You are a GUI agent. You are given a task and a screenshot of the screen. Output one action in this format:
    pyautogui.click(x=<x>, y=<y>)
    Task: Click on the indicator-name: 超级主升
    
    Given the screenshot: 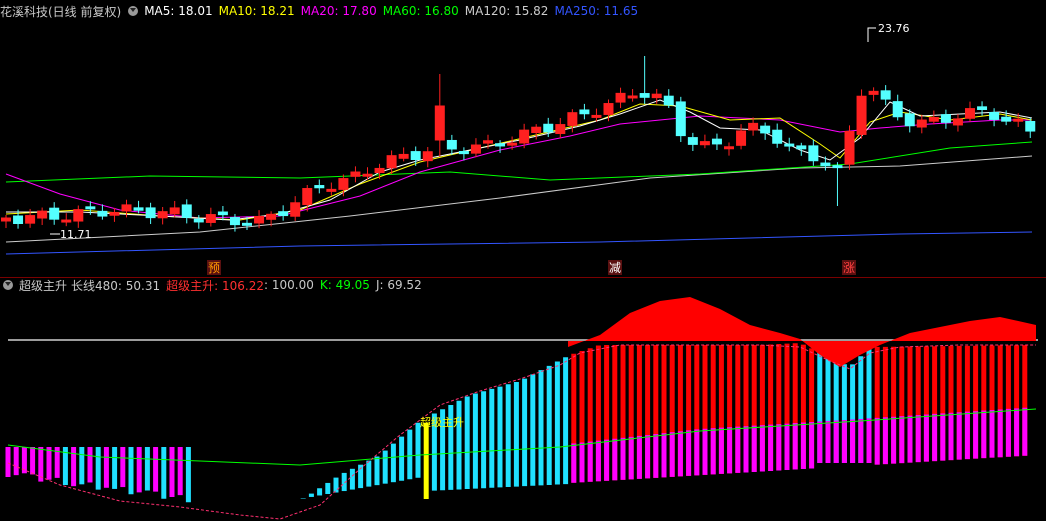 What is the action you would take?
    pyautogui.click(x=43, y=285)
    